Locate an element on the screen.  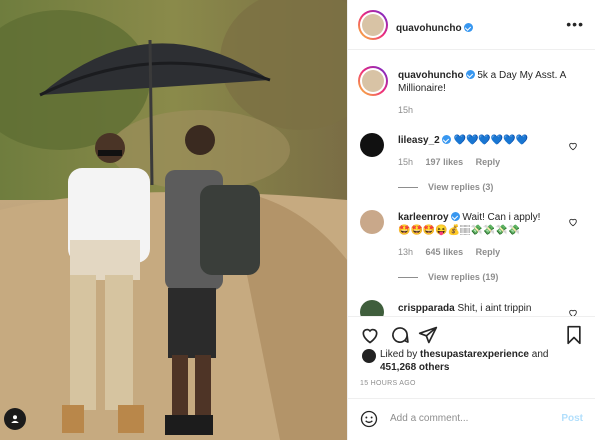
view-replies-label: View replies (3) is located at coordinates (461, 187).